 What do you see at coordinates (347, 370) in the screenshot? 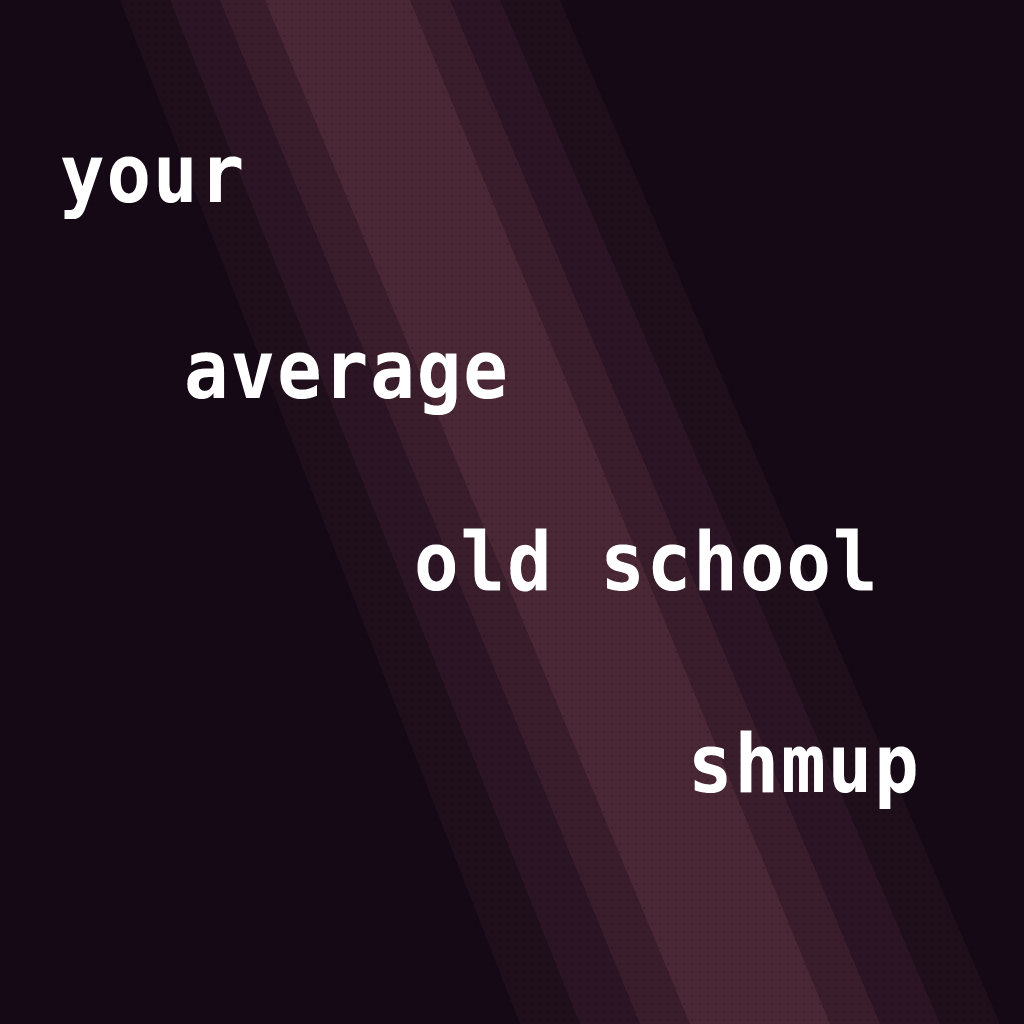
I see `title-word-average: average` at bounding box center [347, 370].